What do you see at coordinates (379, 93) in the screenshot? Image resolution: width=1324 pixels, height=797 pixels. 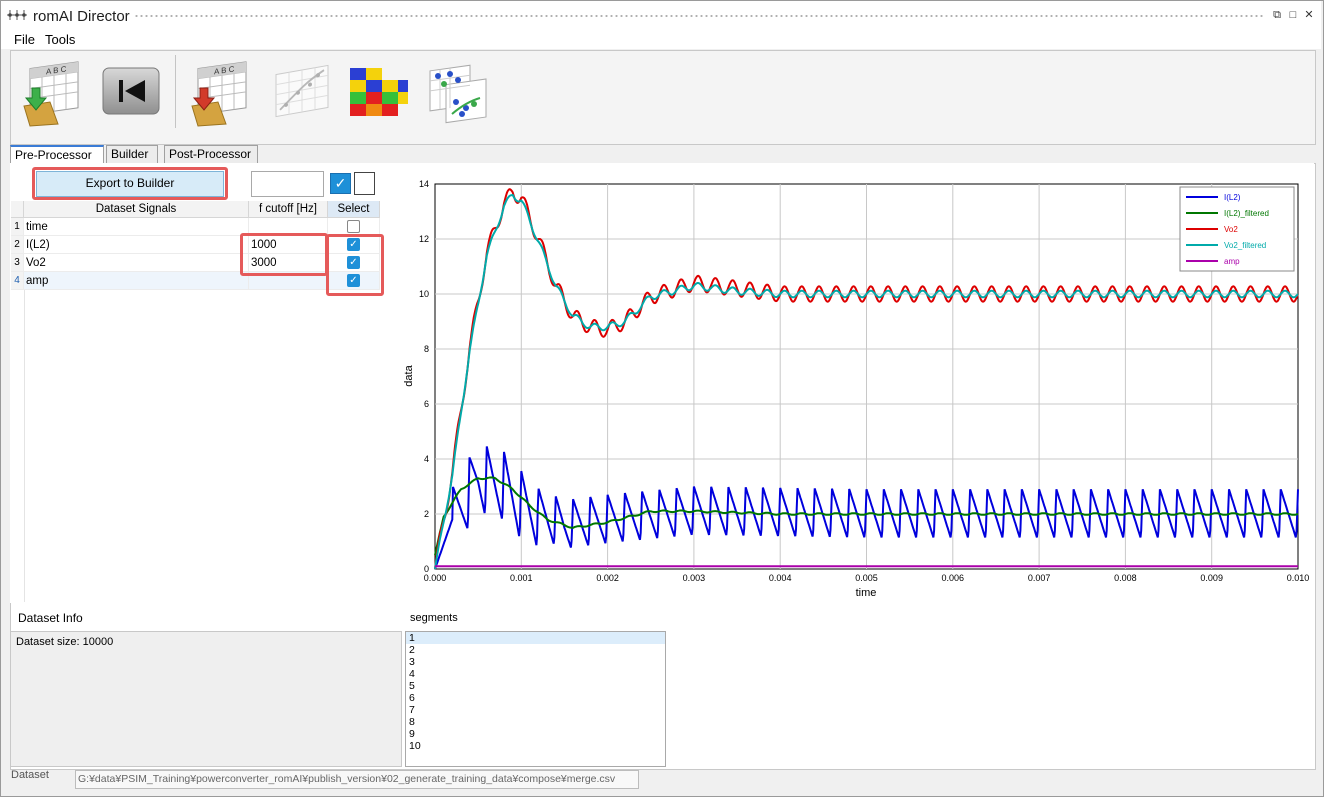 I see `heatmap-icon` at bounding box center [379, 93].